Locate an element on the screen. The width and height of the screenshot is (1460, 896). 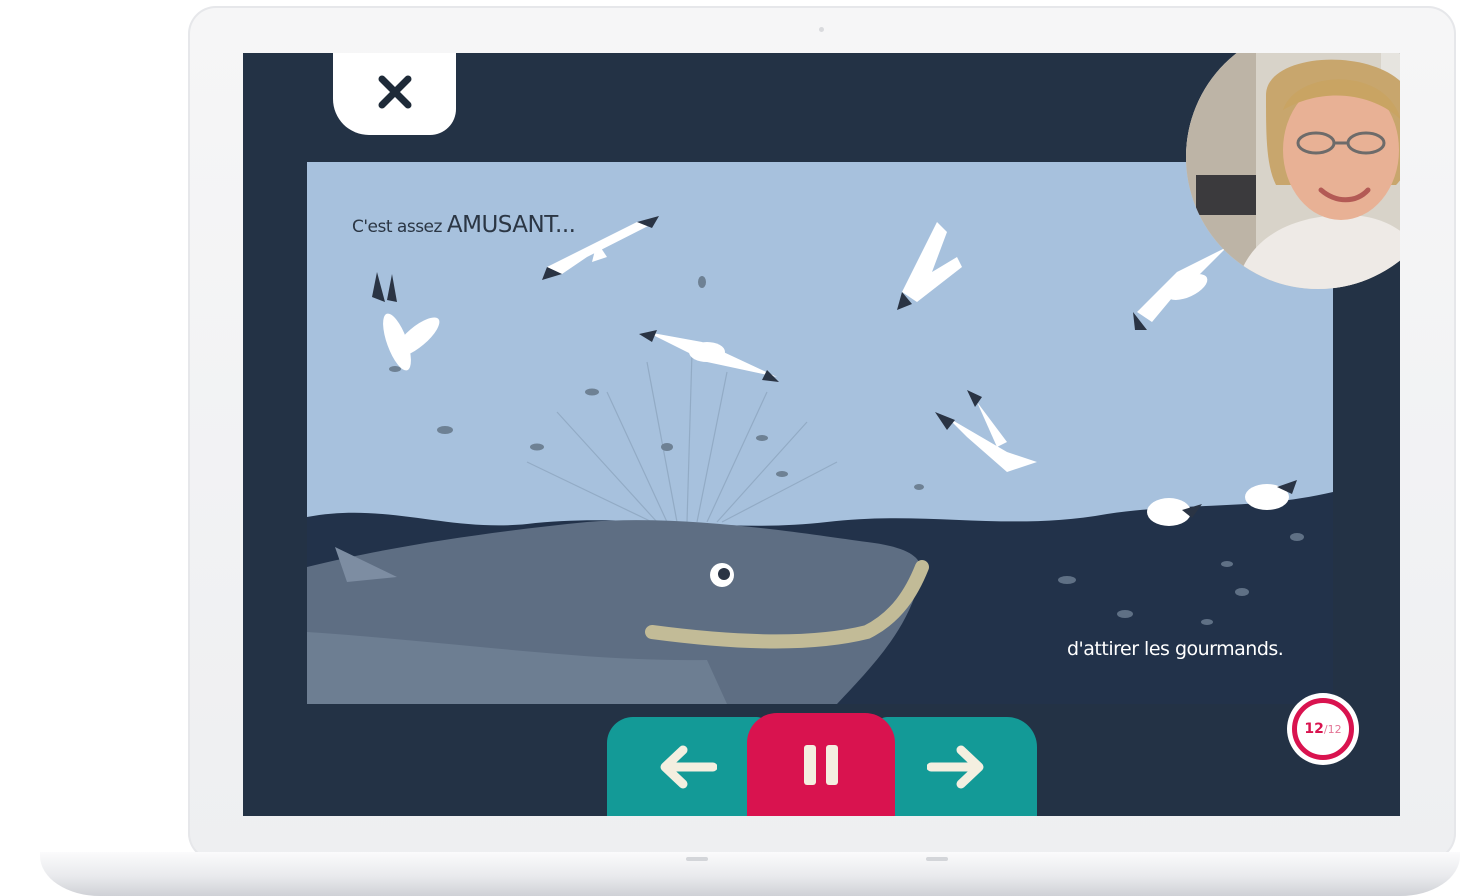
laptop-base is located at coordinates (750, 874).